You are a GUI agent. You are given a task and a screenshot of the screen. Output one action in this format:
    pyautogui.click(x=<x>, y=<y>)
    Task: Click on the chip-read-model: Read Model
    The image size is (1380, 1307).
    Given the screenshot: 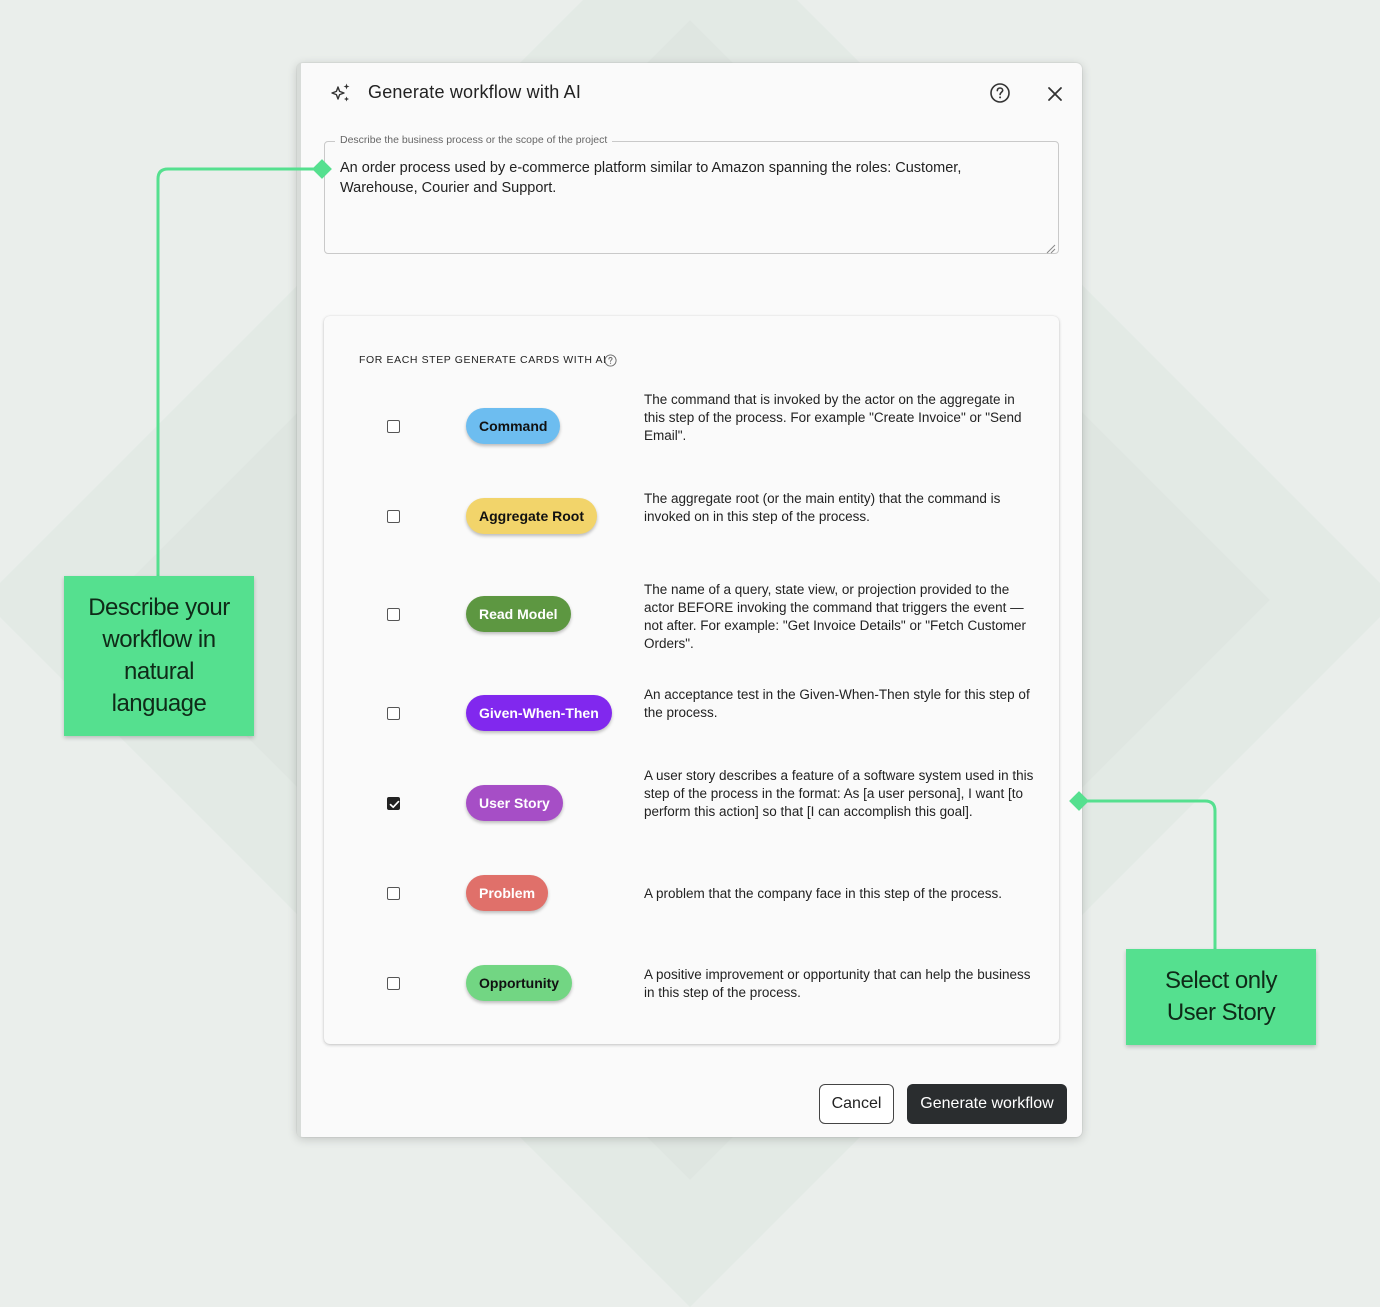 What is the action you would take?
    pyautogui.click(x=518, y=614)
    